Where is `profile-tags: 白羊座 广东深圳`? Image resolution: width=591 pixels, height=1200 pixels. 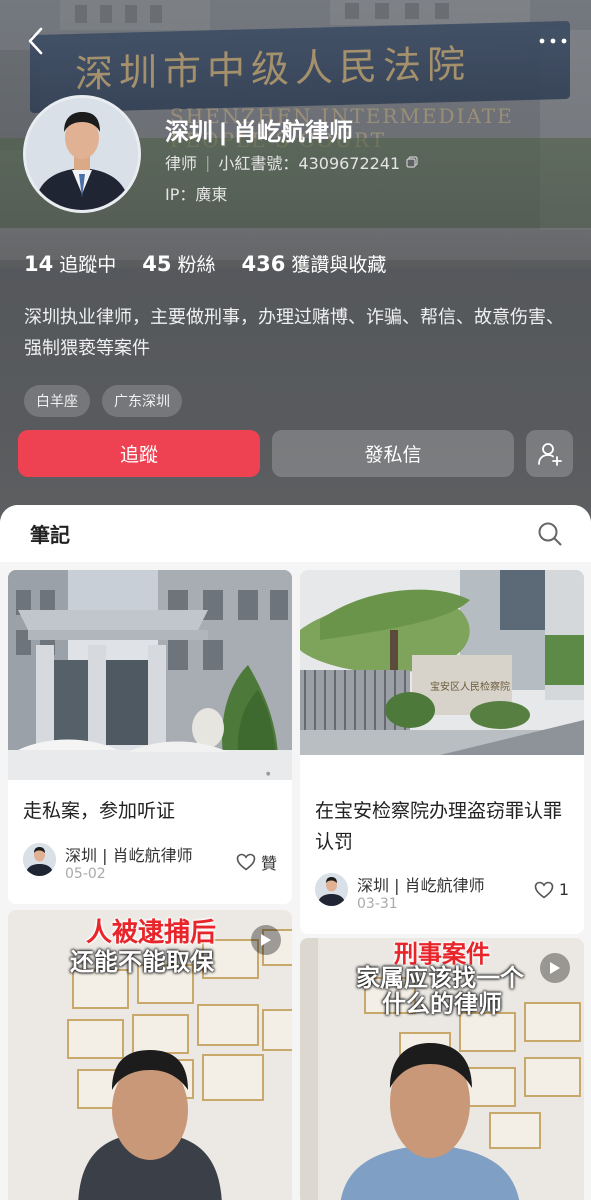 profile-tags: 白羊座 广东深圳 is located at coordinates (103, 401).